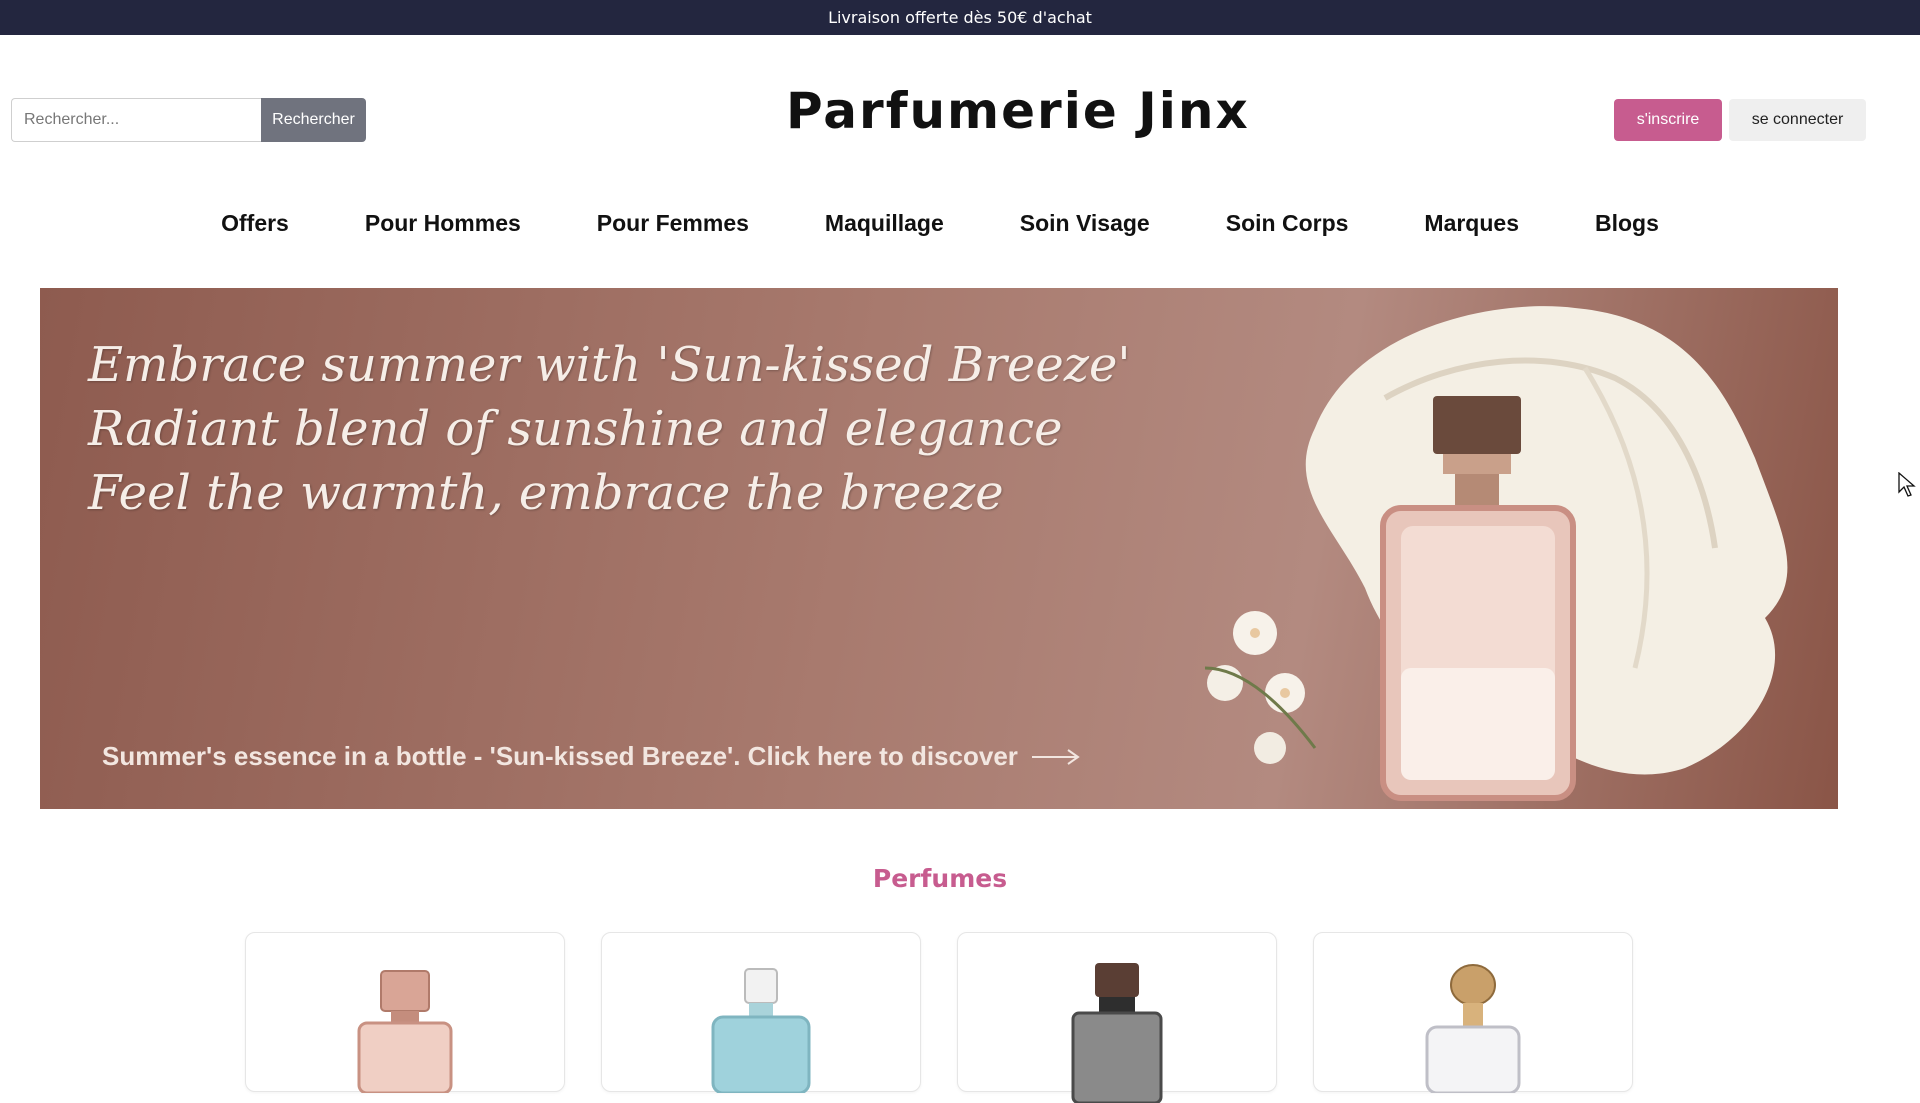  I want to click on nav-item-marques: Marques, so click(1471, 223).